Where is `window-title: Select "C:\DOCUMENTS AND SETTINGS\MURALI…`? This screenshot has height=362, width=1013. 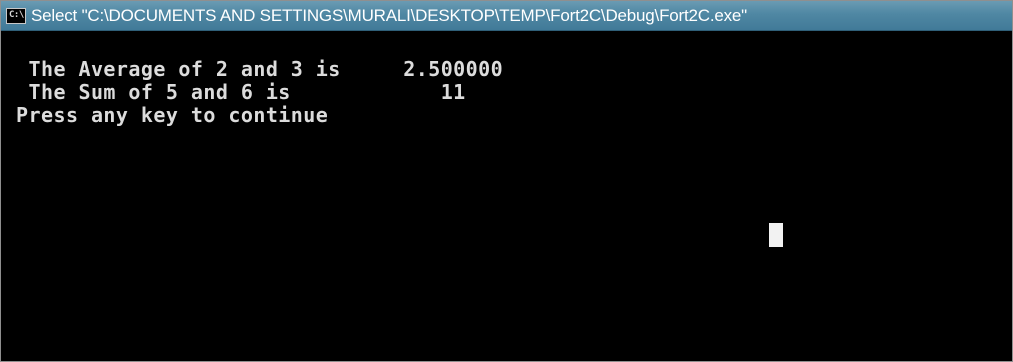 window-title: Select "C:\DOCUMENTS AND SETTINGS\MURALI… is located at coordinates (389, 15).